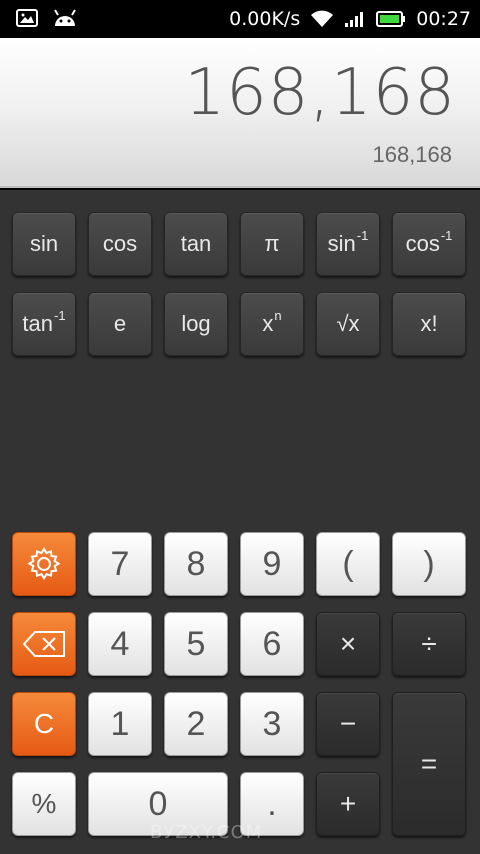  Describe the element at coordinates (44, 724) in the screenshot. I see `clear-button: C` at that location.